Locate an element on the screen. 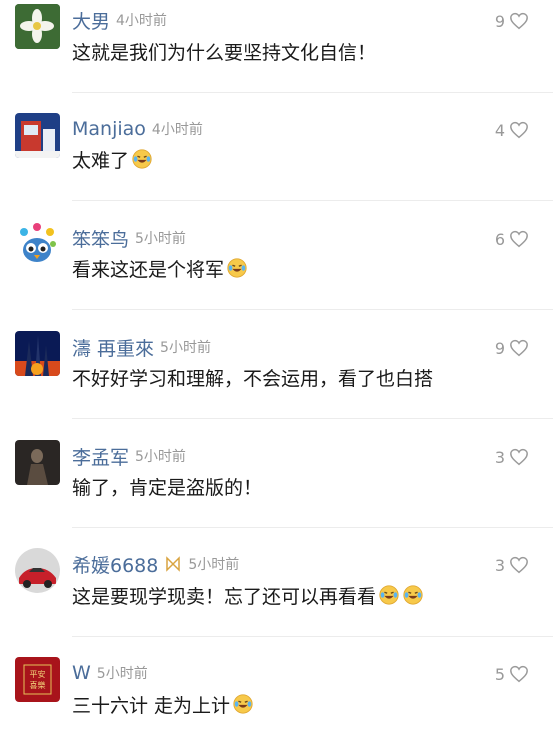 Image resolution: width=553 pixels, height=733 pixels. comment-text-content: 这是要现学现卖！忘了还可以再看看 is located at coordinates (224, 596).